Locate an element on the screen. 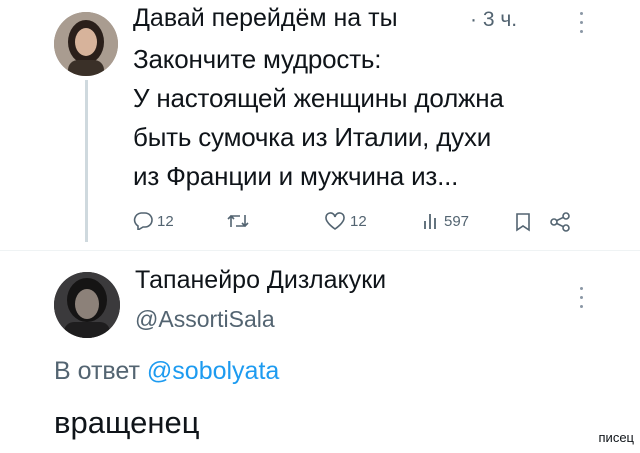  reply-to-prefix: В ответ is located at coordinates (97, 371).